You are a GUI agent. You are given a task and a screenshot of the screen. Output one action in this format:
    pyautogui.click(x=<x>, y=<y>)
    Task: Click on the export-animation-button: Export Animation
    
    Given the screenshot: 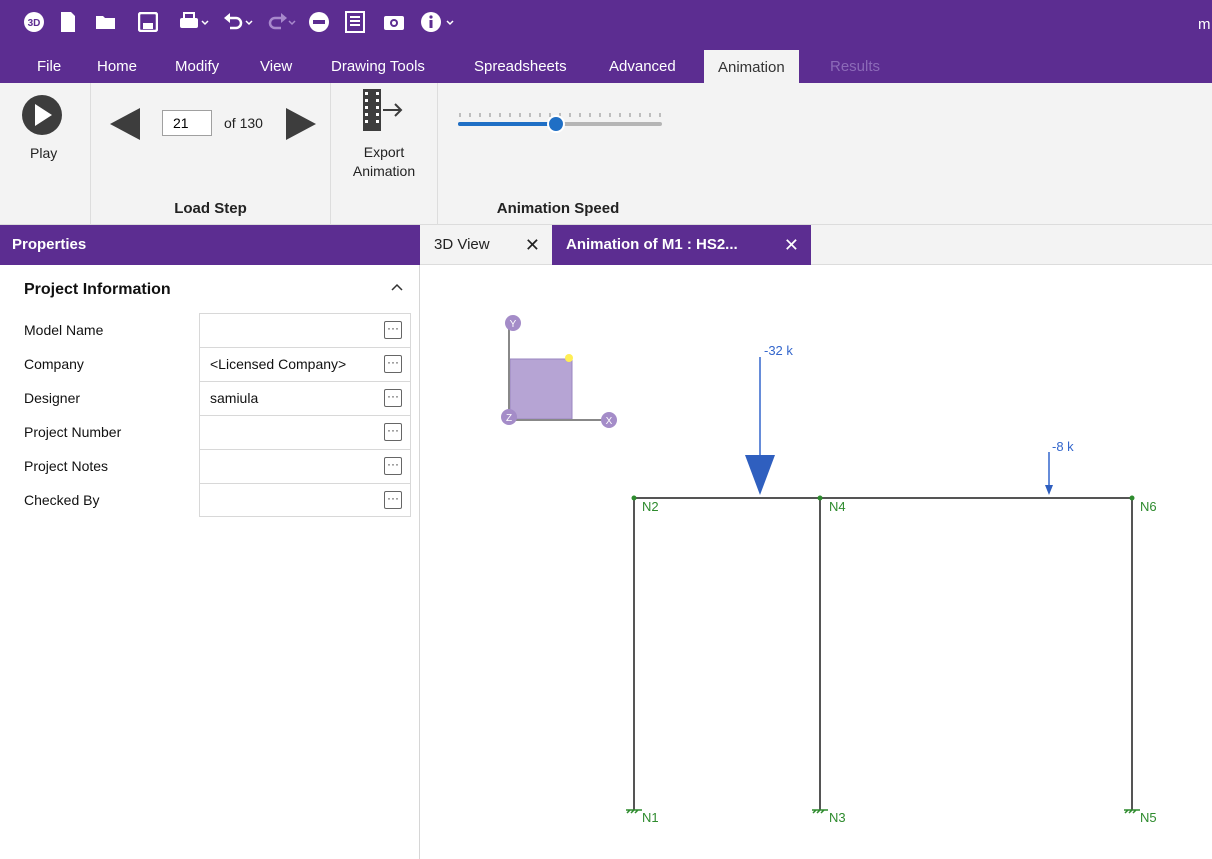 What is the action you would take?
    pyautogui.click(x=384, y=138)
    